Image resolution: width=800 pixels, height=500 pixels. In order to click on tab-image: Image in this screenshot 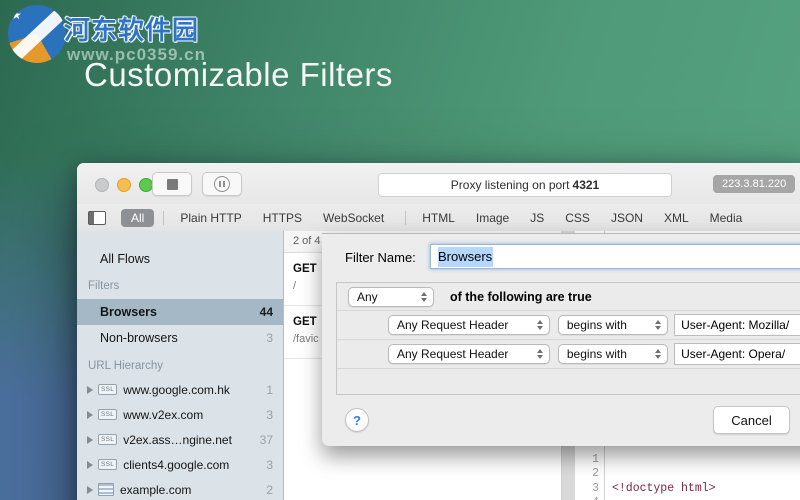, I will do `click(492, 218)`.